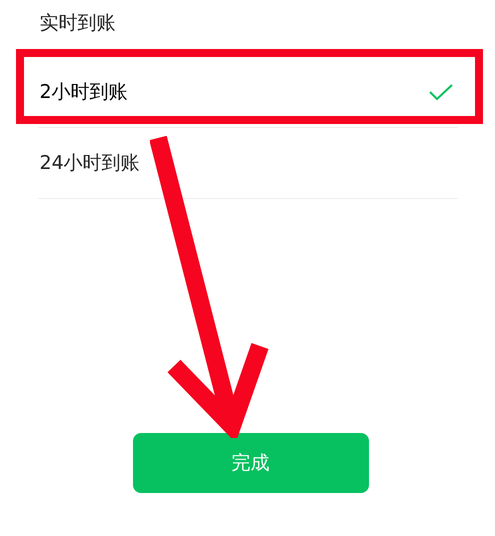  What do you see at coordinates (248, 163) in the screenshot?
I see `option-row: 24小时到账` at bounding box center [248, 163].